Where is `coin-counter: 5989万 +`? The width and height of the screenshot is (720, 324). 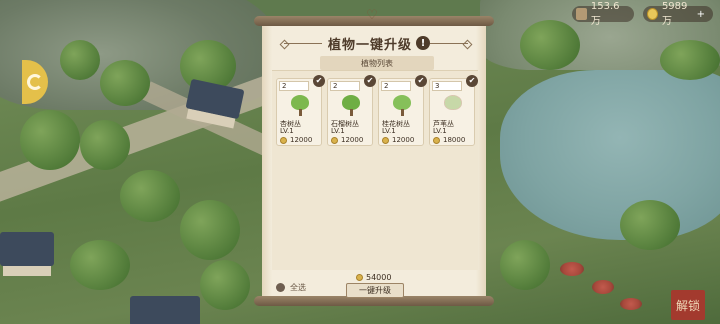 coin-counter: 5989万 + is located at coordinates (678, 14).